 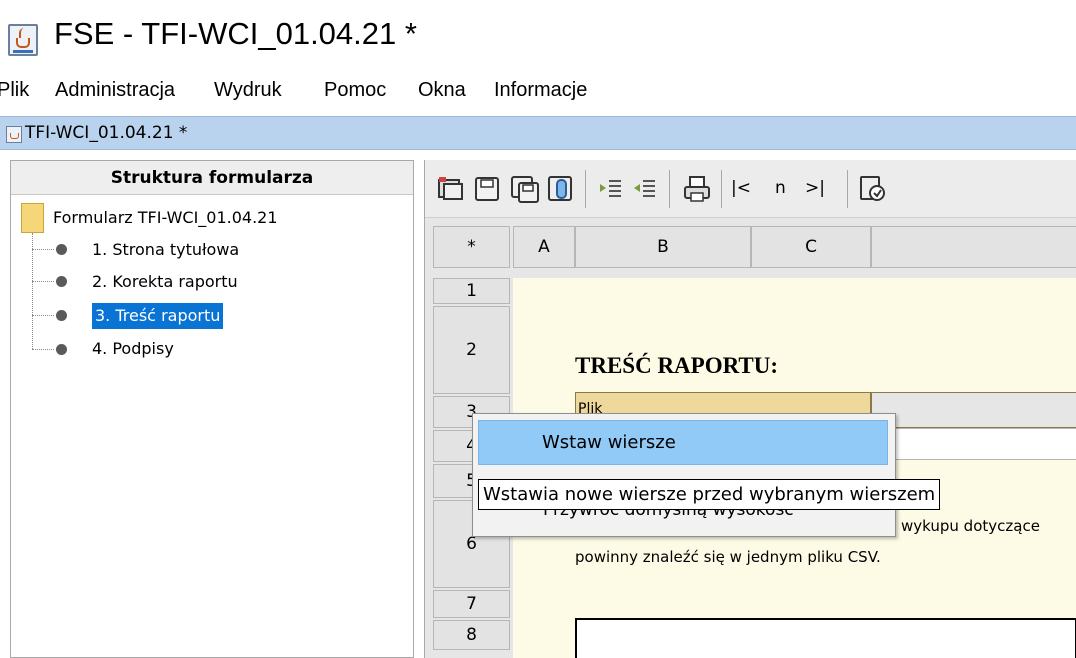 What do you see at coordinates (442, 90) in the screenshot?
I see `menu-okna: Okna` at bounding box center [442, 90].